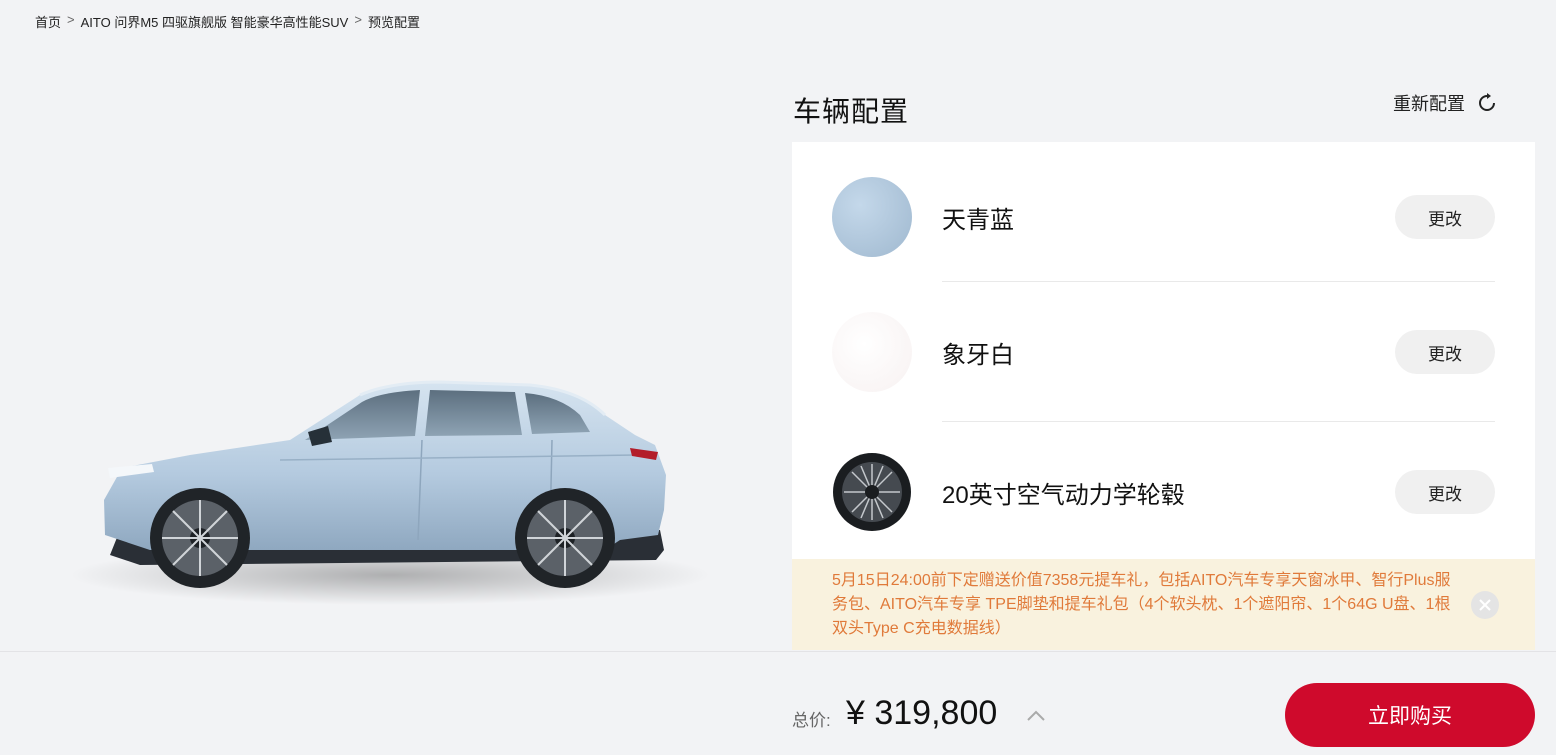 The height and width of the screenshot is (755, 1556). I want to click on option-row-wheel: 20英寸空气动力学轮毂 更改, so click(1163, 492).